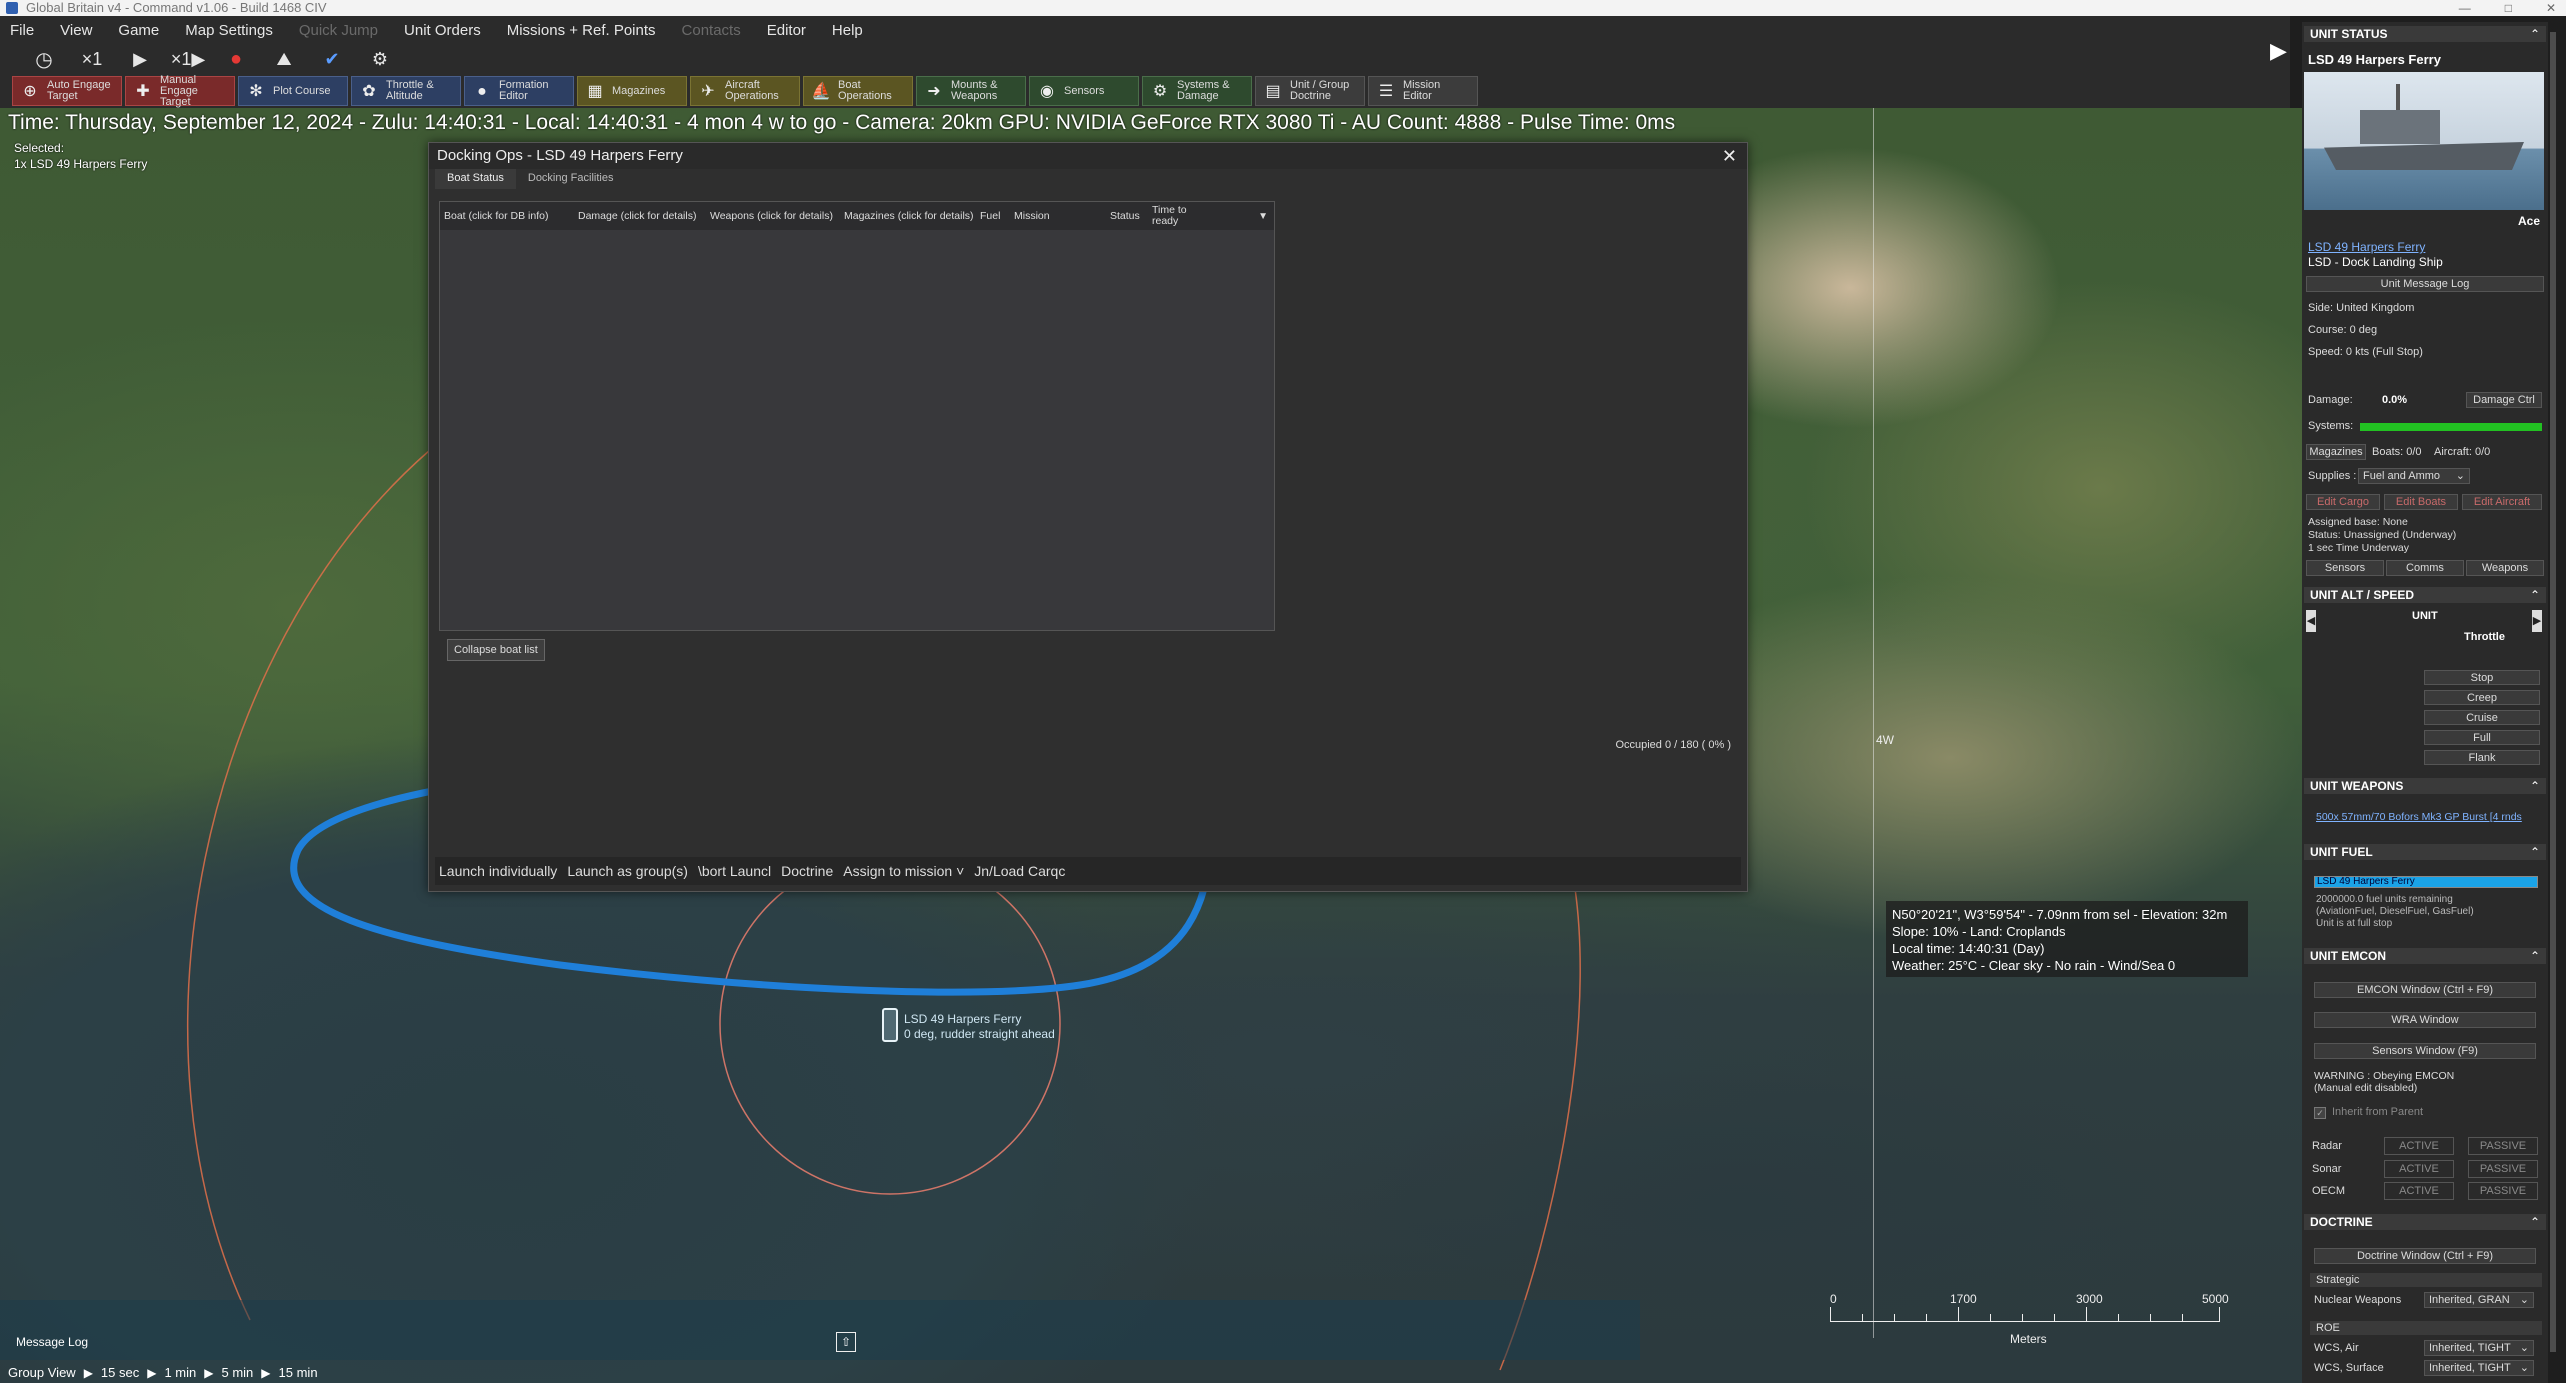  I want to click on radar-passive-button: PASSIVE, so click(2503, 1146).